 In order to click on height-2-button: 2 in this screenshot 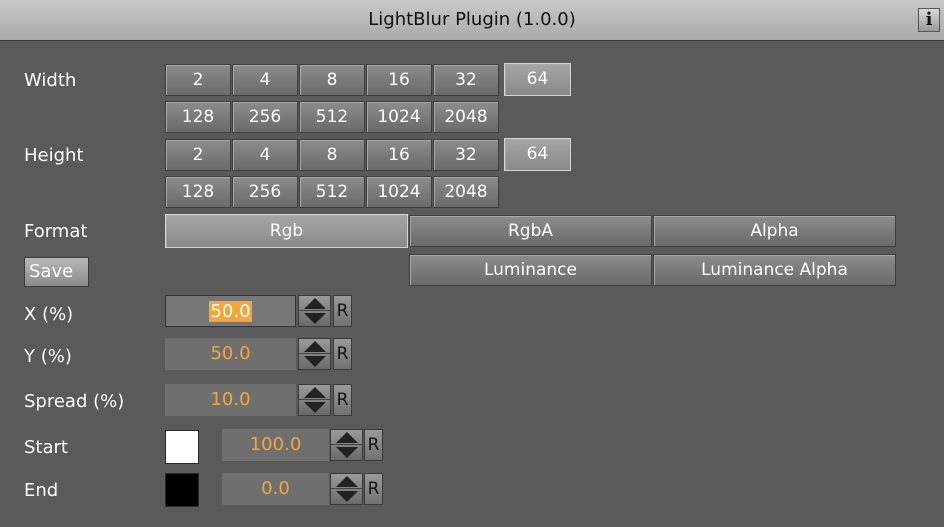, I will do `click(198, 155)`.